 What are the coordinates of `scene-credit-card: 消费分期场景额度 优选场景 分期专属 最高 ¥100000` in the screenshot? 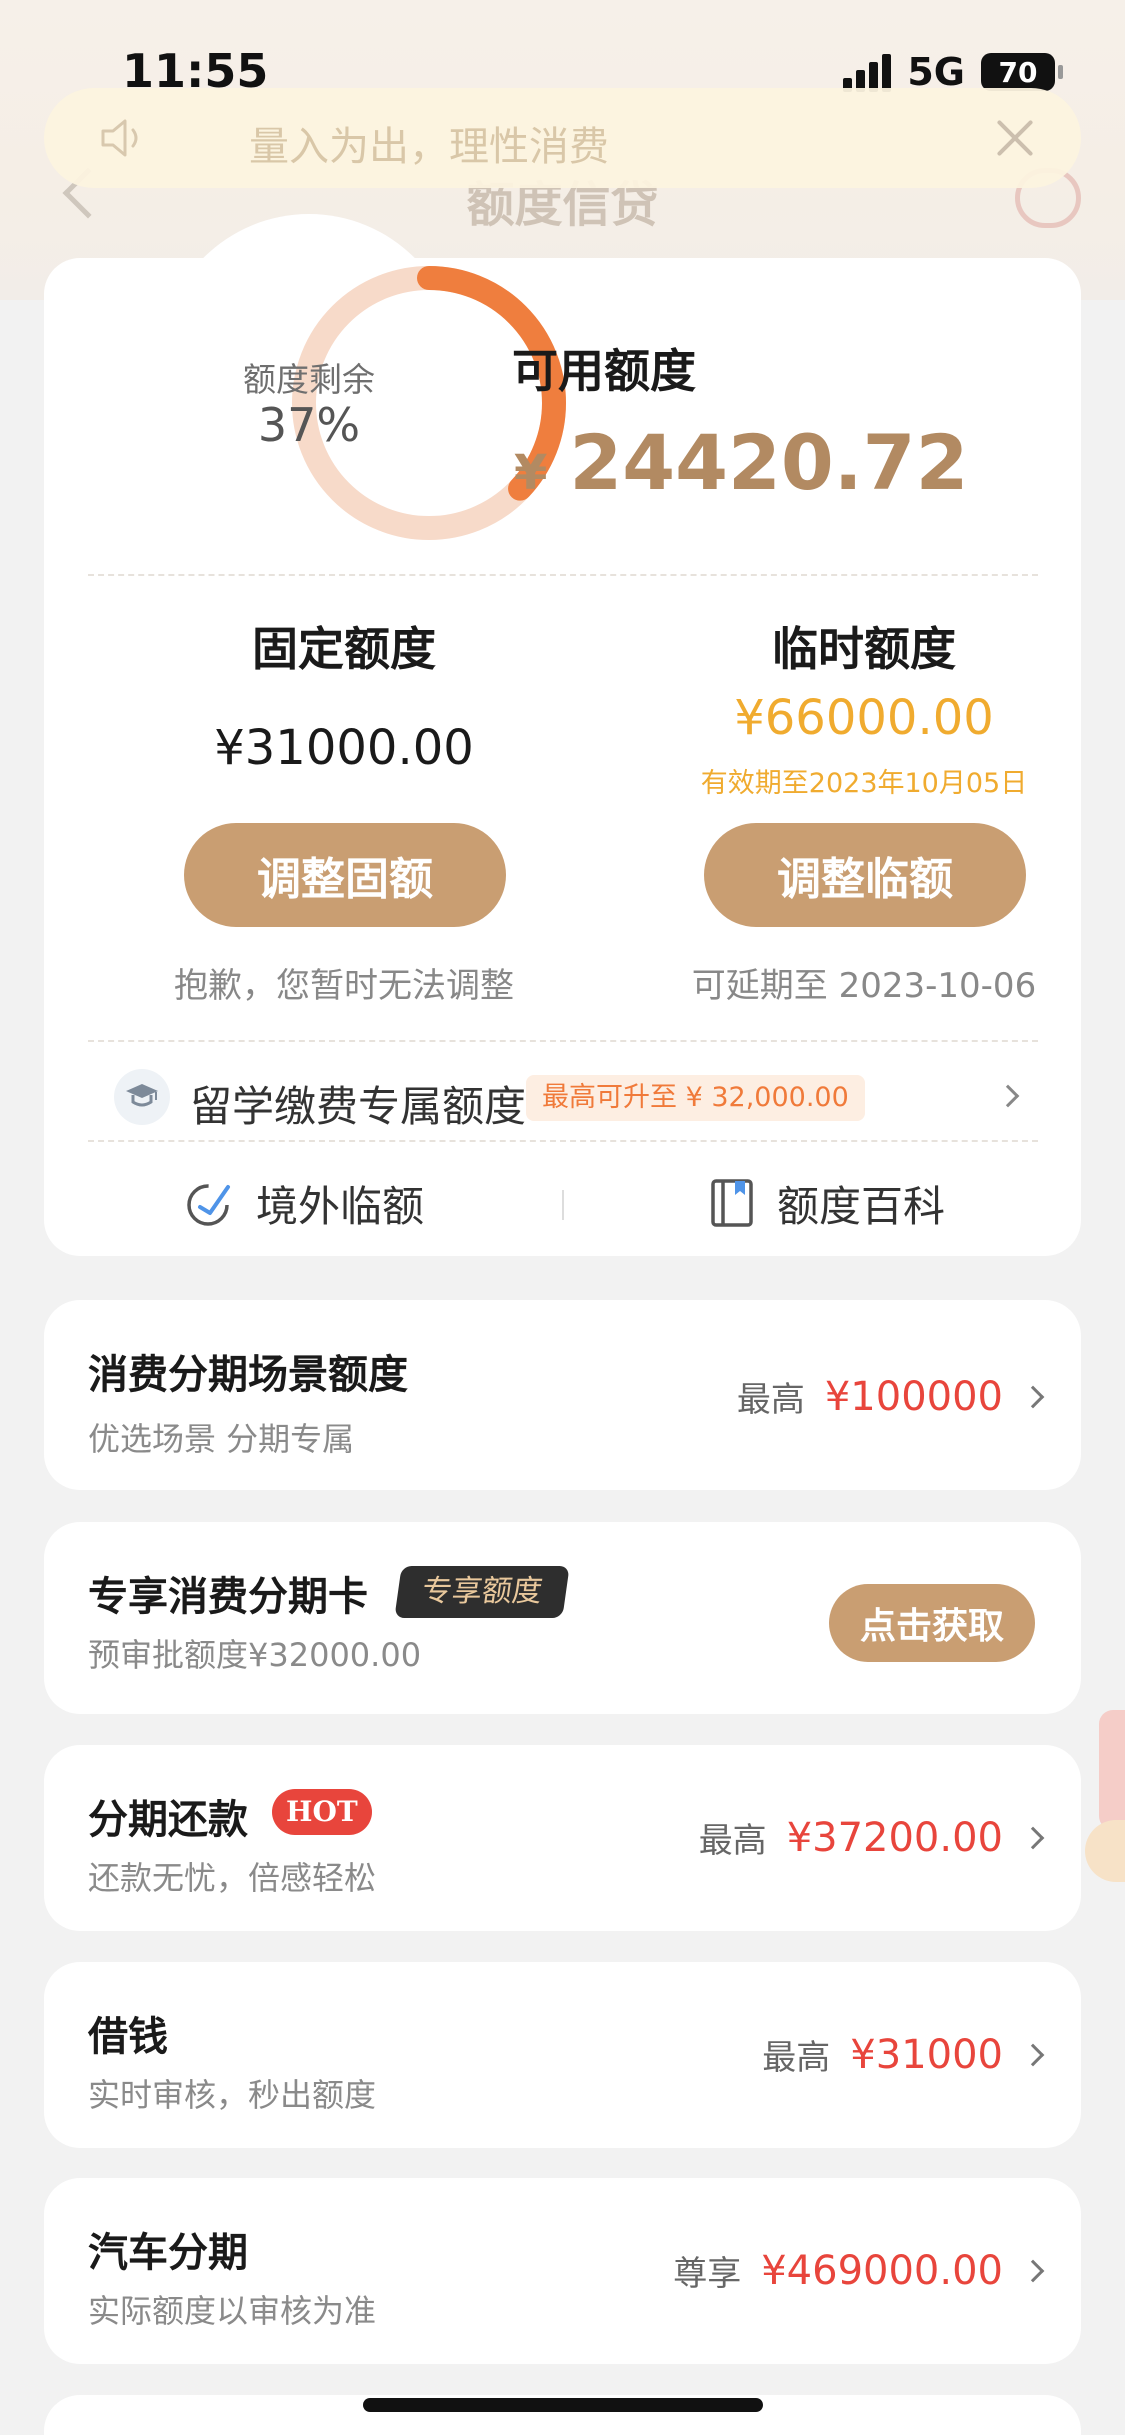 It's located at (562, 1395).